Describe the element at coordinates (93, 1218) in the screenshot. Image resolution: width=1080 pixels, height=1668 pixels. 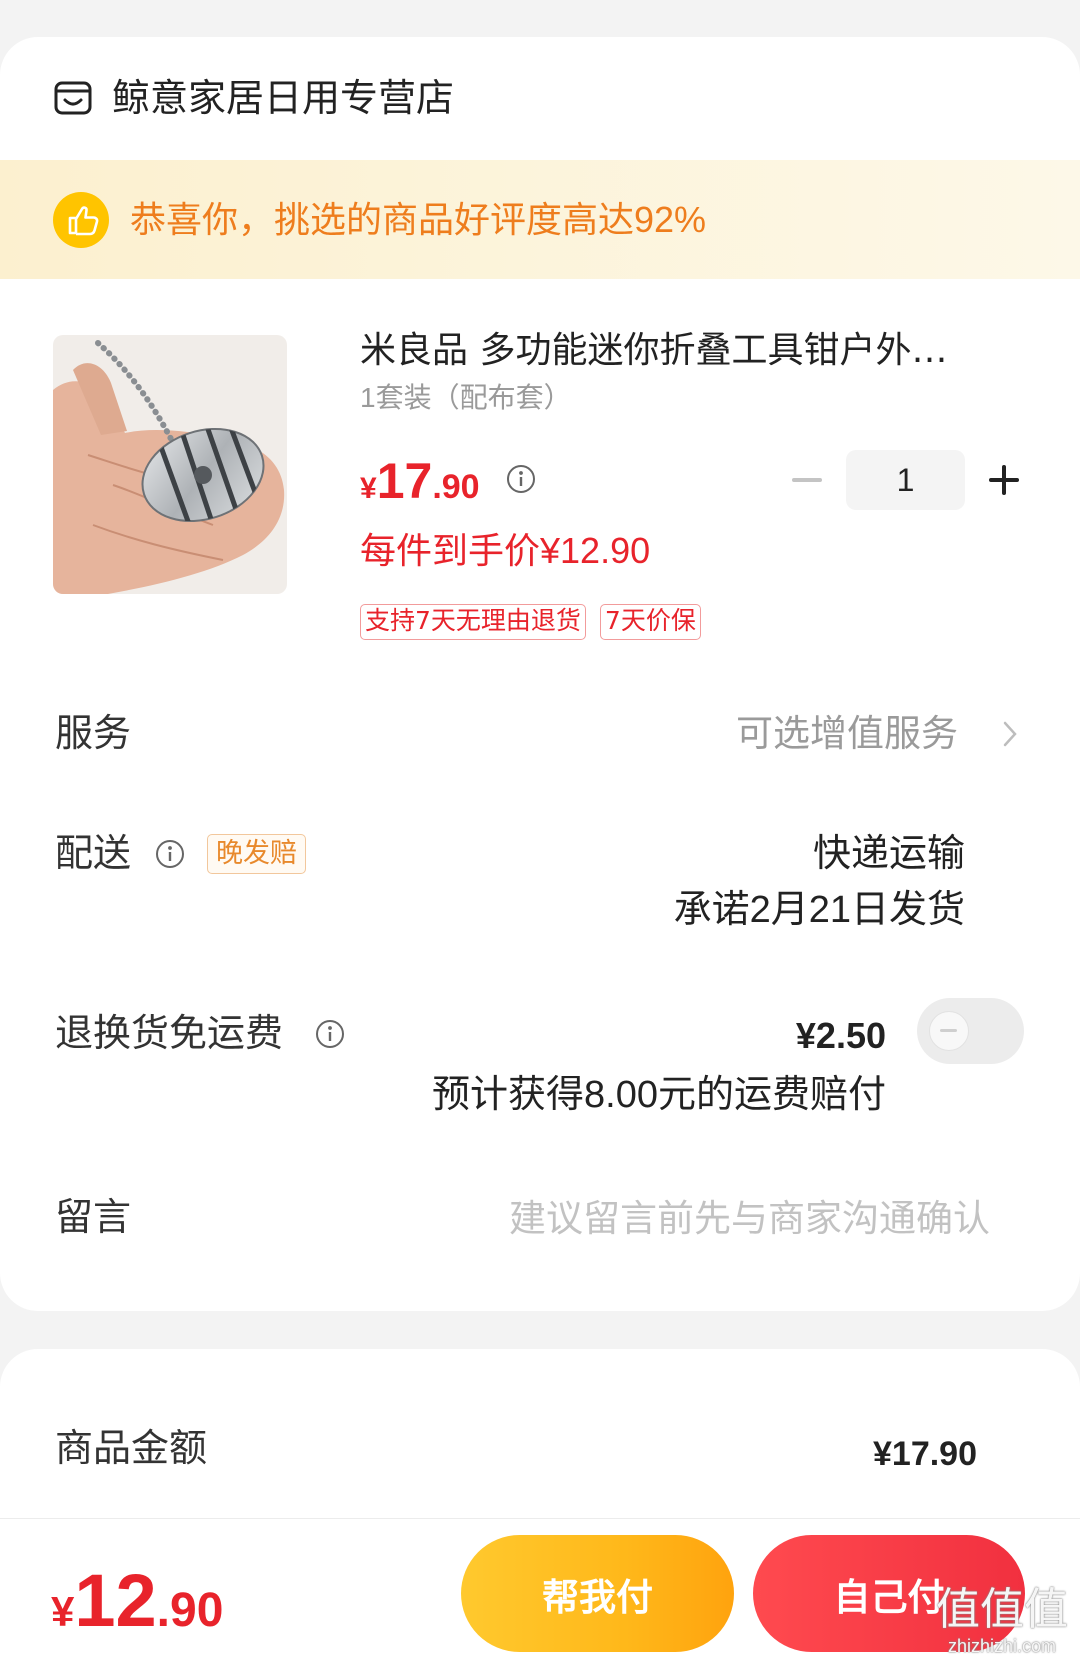
I see `message-label: 留言` at that location.